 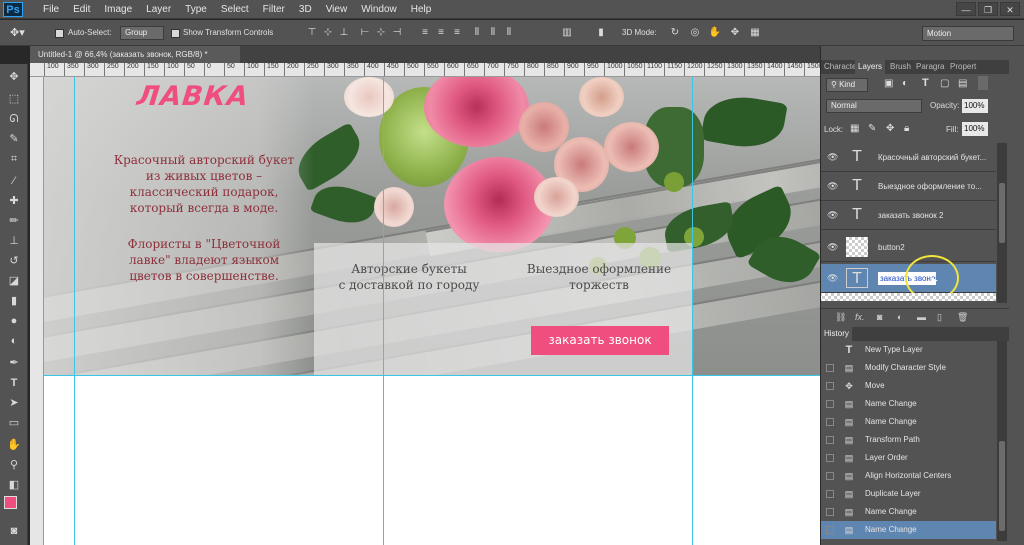 What do you see at coordinates (425, 33) in the screenshot?
I see `distribute-top-icon: ≡` at bounding box center [425, 33].